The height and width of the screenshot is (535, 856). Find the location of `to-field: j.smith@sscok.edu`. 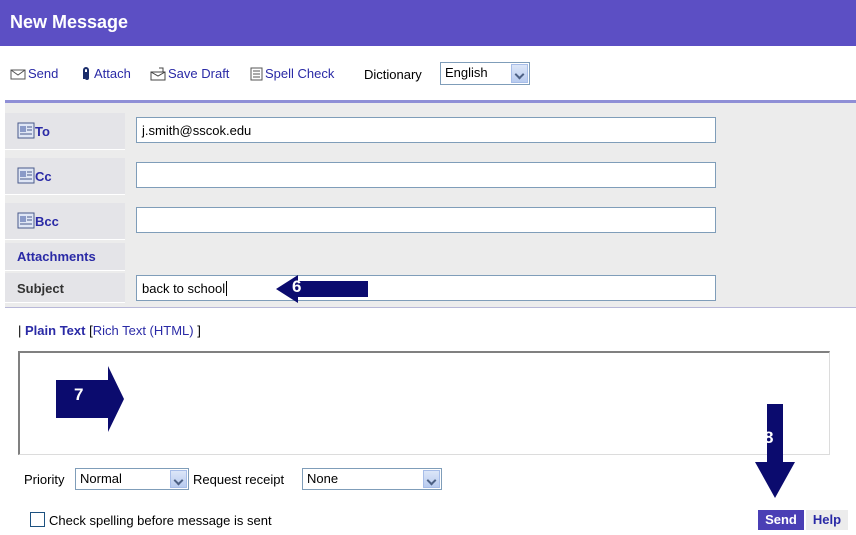

to-field: j.smith@sscok.edu is located at coordinates (426, 130).